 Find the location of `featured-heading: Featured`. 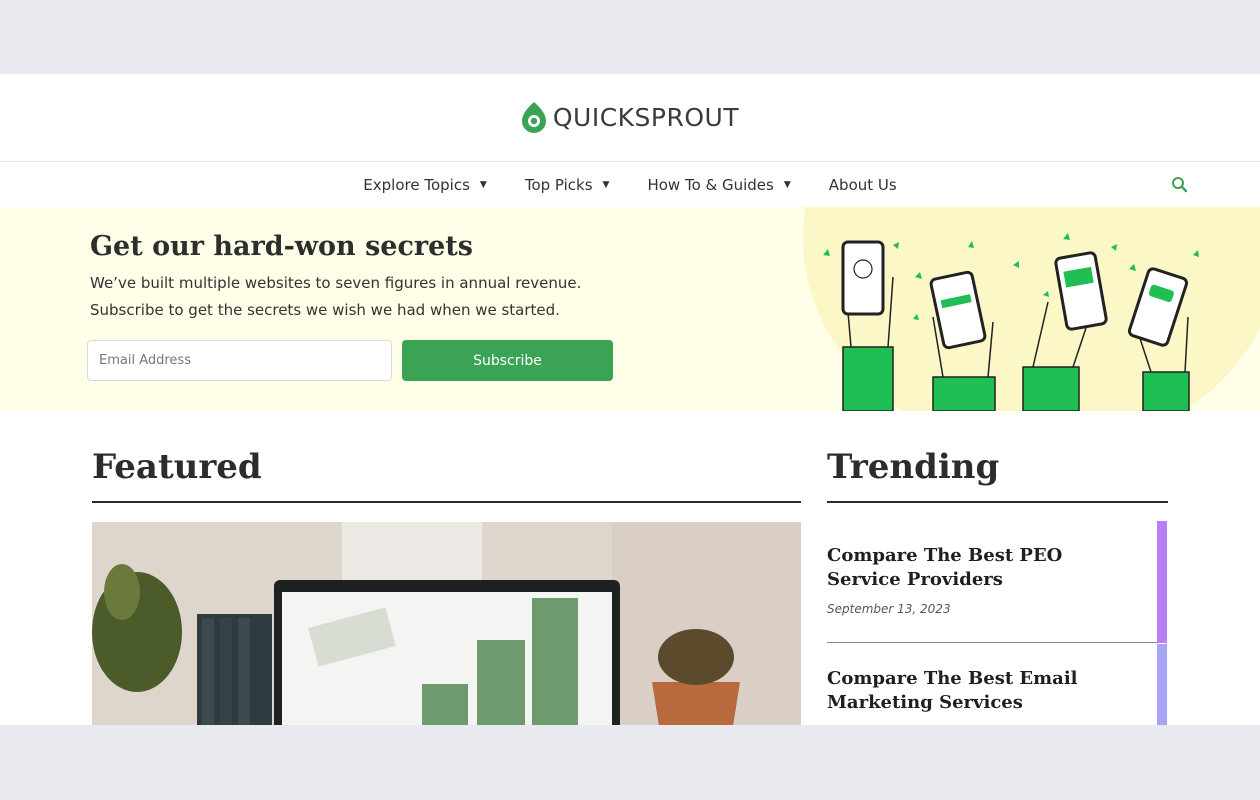

featured-heading: Featured is located at coordinates (177, 467).